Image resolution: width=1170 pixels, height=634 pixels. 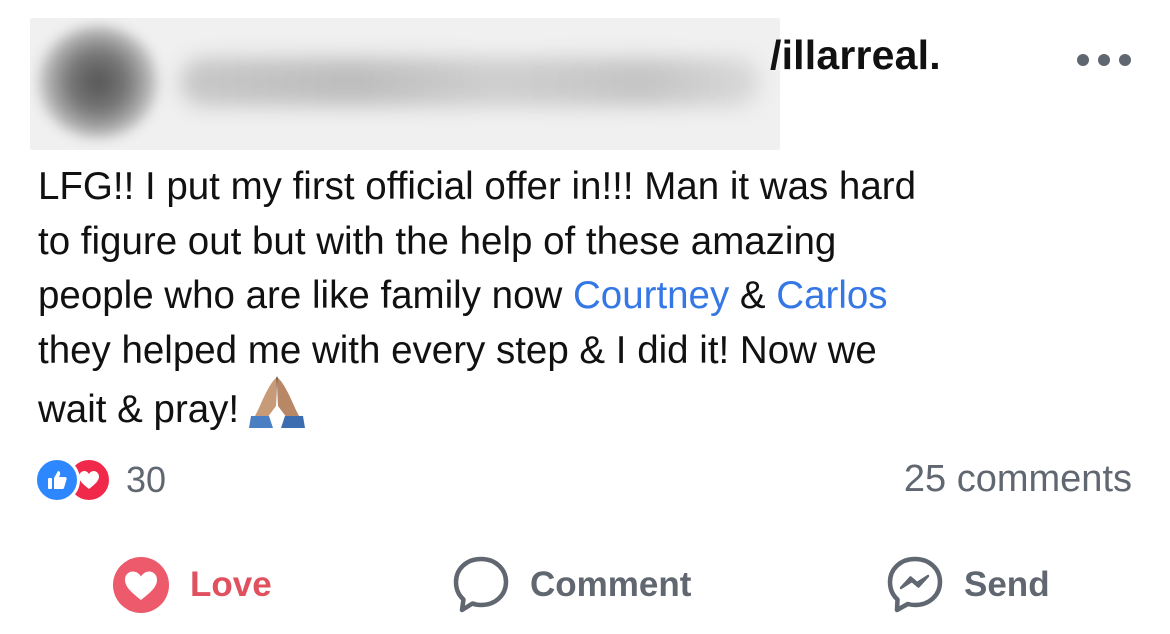 I want to click on comments-count-link: 25 comments, so click(x=1018, y=479).